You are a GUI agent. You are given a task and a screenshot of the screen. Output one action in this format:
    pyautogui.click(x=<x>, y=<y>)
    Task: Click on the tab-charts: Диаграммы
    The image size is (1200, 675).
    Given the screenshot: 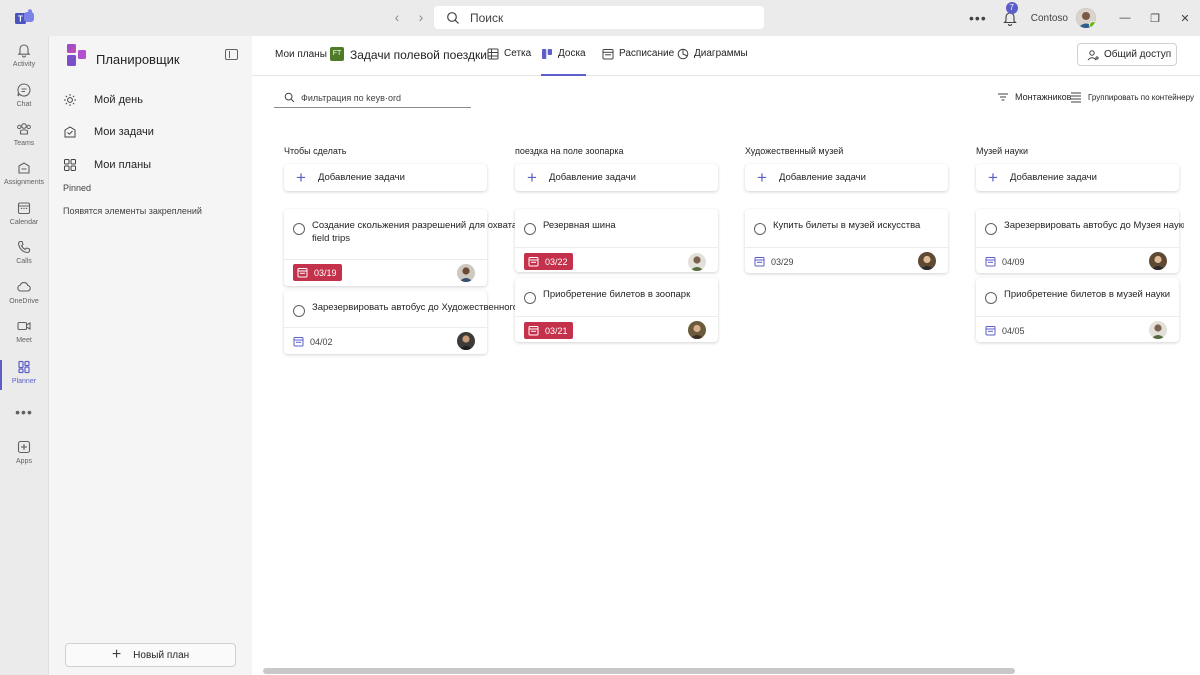 What is the action you would take?
    pyautogui.click(x=712, y=62)
    